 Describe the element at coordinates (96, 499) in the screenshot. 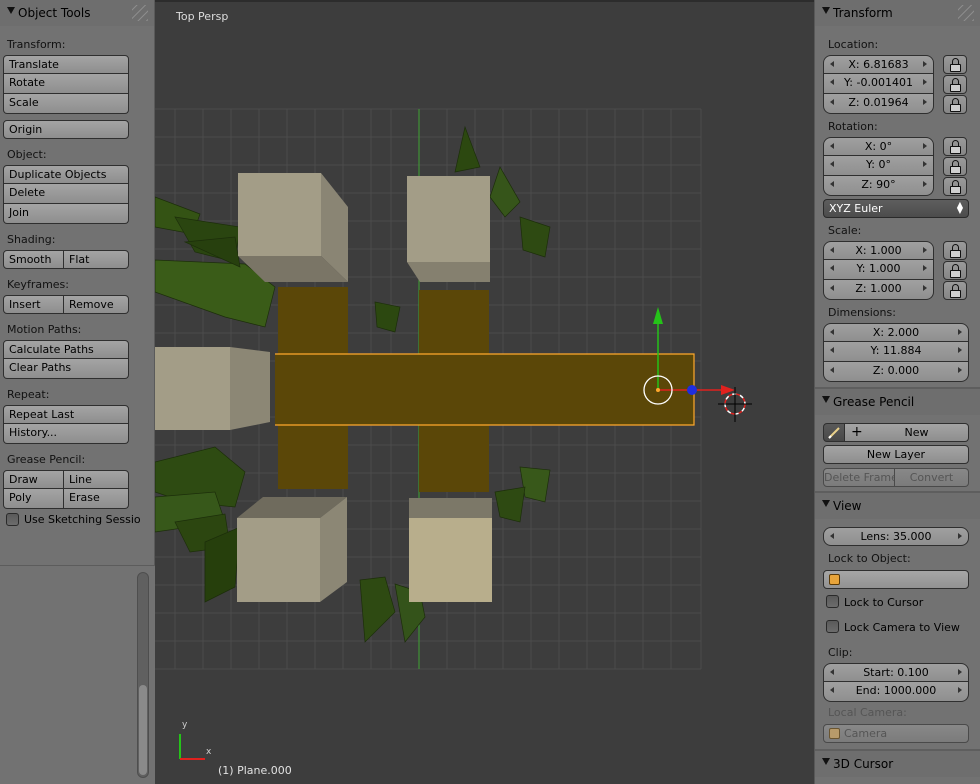

I see `erase-button: Erase` at that location.